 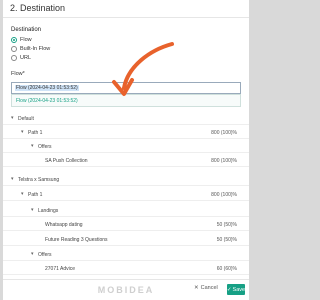 What do you see at coordinates (47, 88) in the screenshot?
I see `flow-select-value: Flow (2024-04-23 01:53:52)` at bounding box center [47, 88].